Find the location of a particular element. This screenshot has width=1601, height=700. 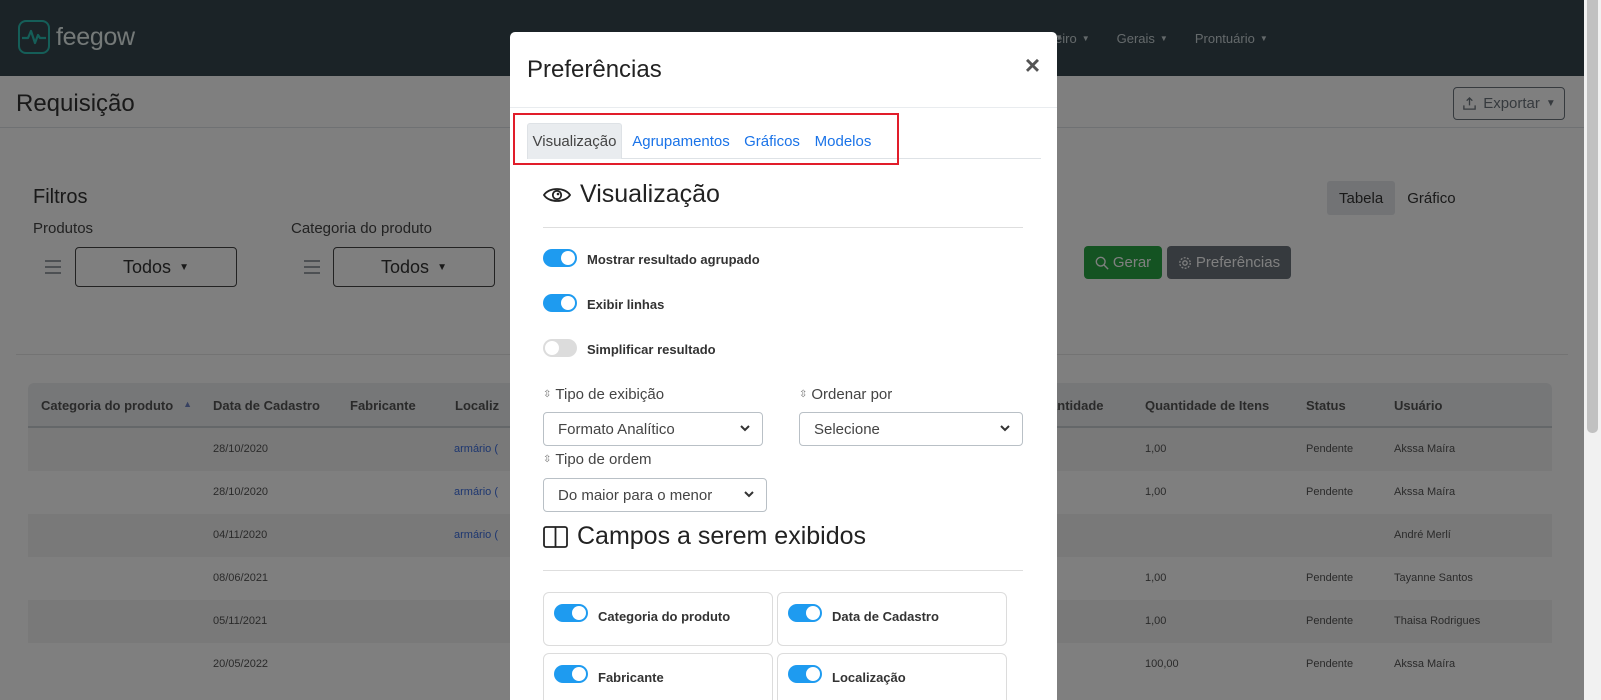

toggle-label: Simplificar resultado is located at coordinates (651, 349).